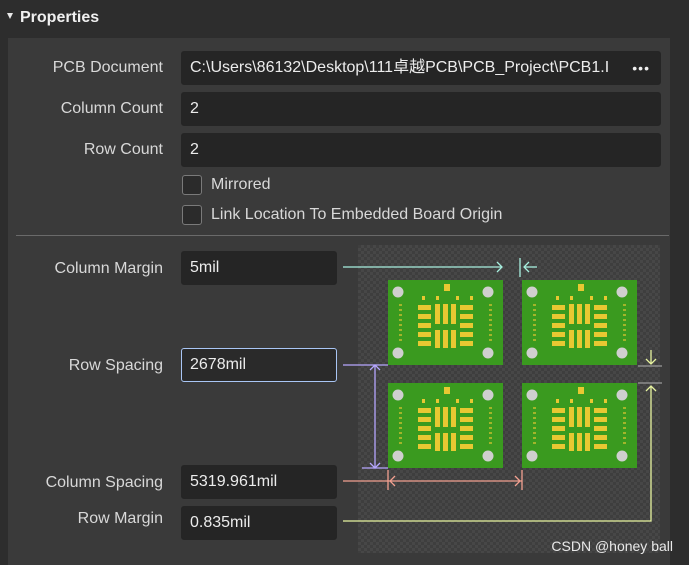  I want to click on section-divider, so click(342, 235).